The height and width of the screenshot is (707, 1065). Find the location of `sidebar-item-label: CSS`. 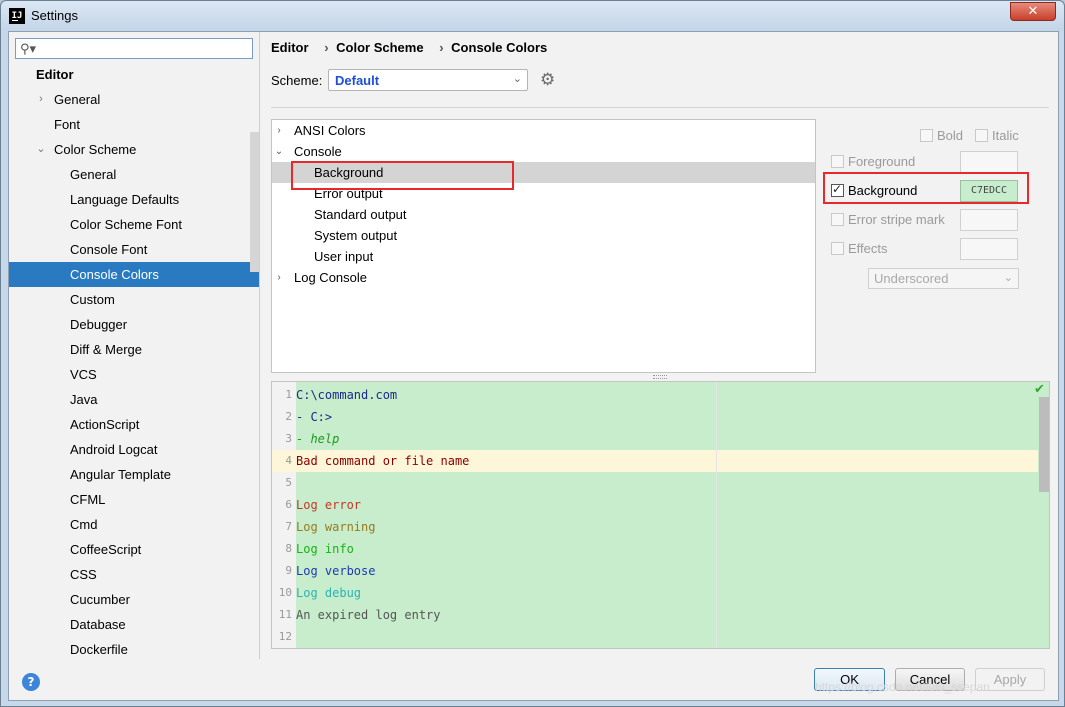

sidebar-item-label: CSS is located at coordinates (83, 574).